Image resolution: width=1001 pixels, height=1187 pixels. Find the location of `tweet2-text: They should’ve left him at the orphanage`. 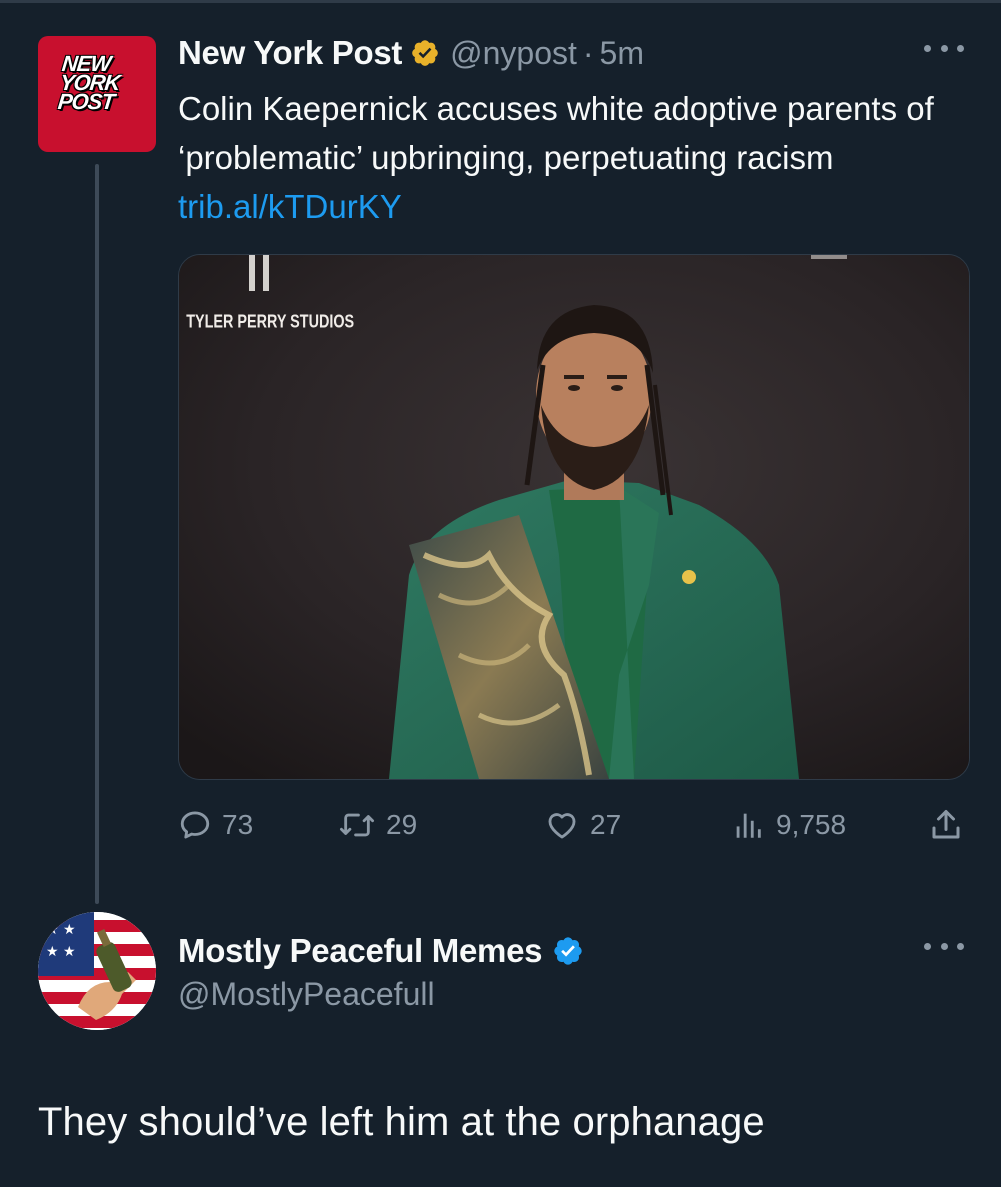

tweet2-text: They should’ve left him at the orphanage is located at coordinates (401, 1122).